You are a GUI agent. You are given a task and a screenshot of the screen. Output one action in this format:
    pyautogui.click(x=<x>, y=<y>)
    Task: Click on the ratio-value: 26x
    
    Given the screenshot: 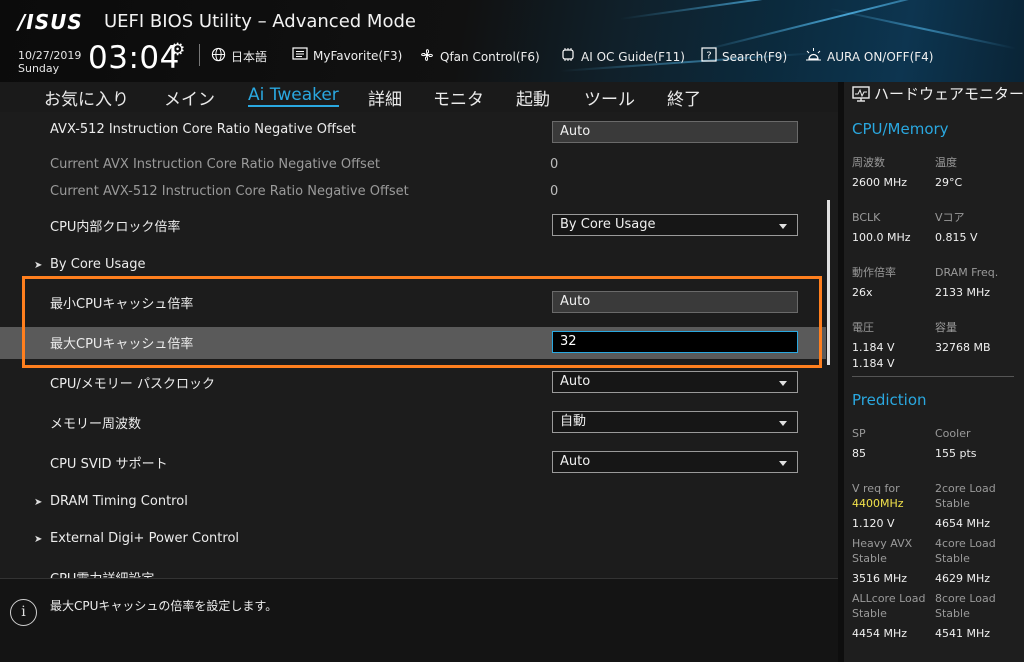 What is the action you would take?
    pyautogui.click(x=862, y=292)
    